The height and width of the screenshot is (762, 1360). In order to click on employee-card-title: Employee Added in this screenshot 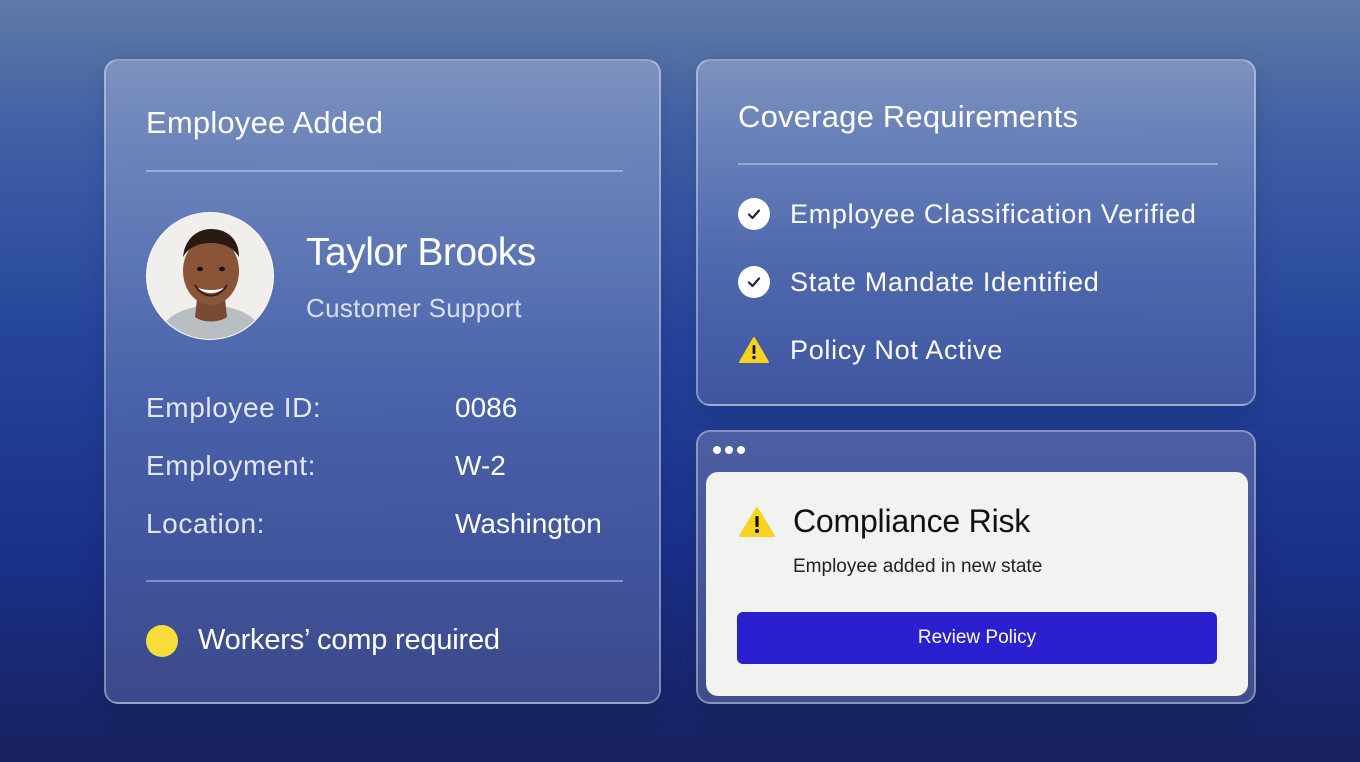, I will do `click(265, 122)`.